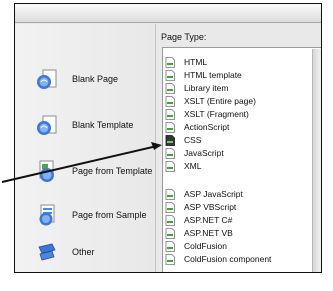  I want to click on list-item: HTML template, so click(203, 75).